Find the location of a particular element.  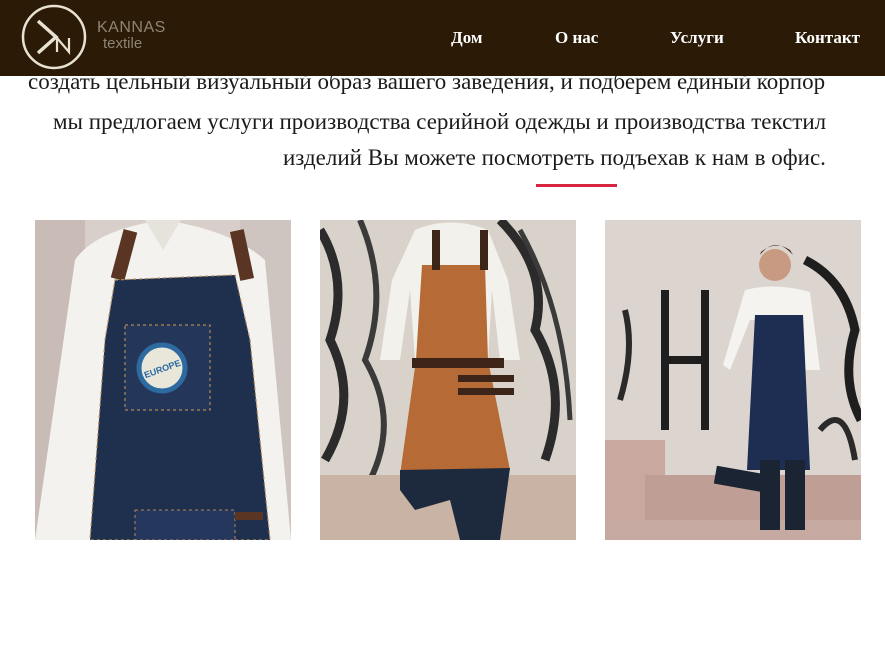

nav-about: О нас is located at coordinates (576, 38).